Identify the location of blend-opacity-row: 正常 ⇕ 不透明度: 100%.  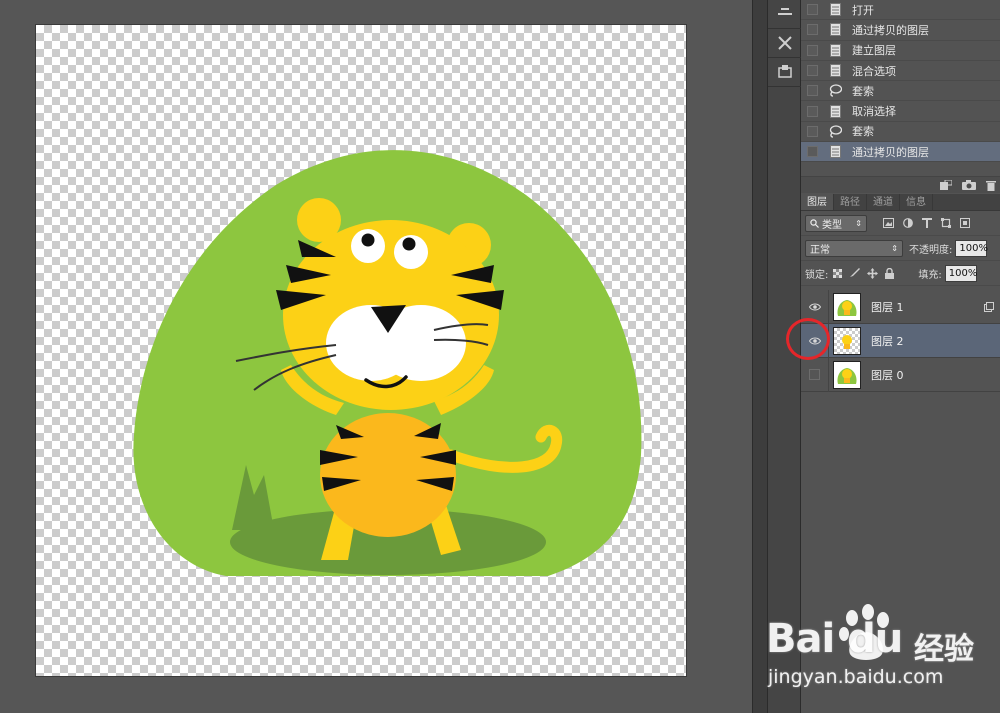
(900, 248).